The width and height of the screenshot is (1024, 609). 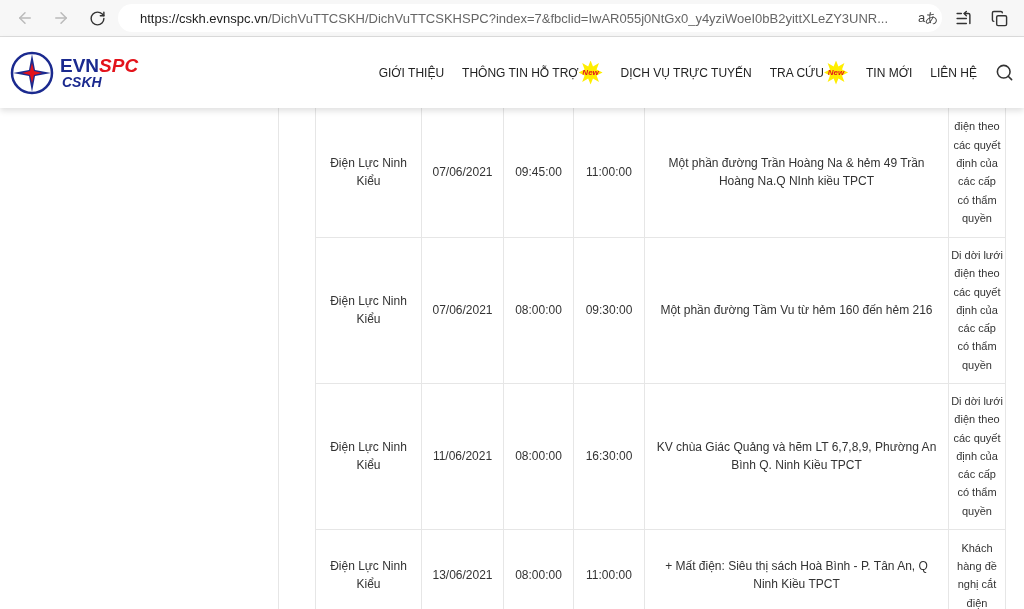 What do you see at coordinates (32, 72) in the screenshot?
I see `logo-icon` at bounding box center [32, 72].